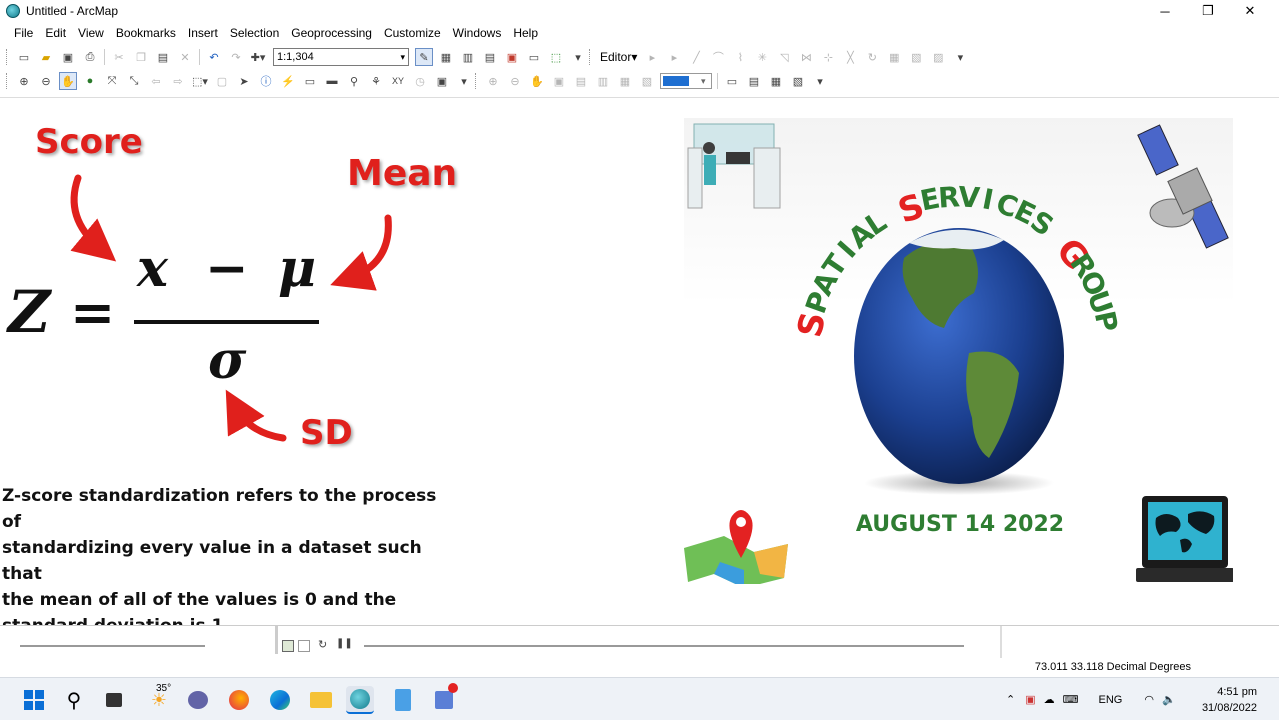 This screenshot has height=721, width=1279. Describe the element at coordinates (468, 57) in the screenshot. I see `catalog-icon: ▥` at that location.